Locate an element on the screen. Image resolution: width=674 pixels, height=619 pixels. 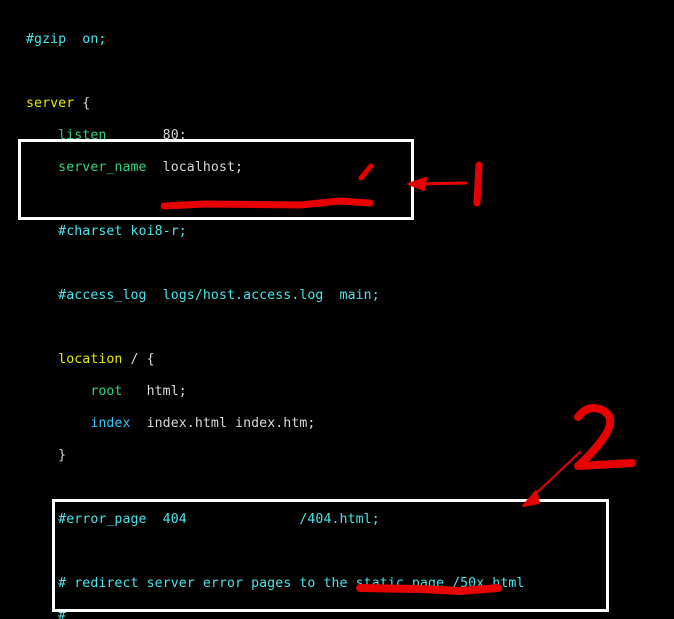
code-line: # is located at coordinates (46, 613).